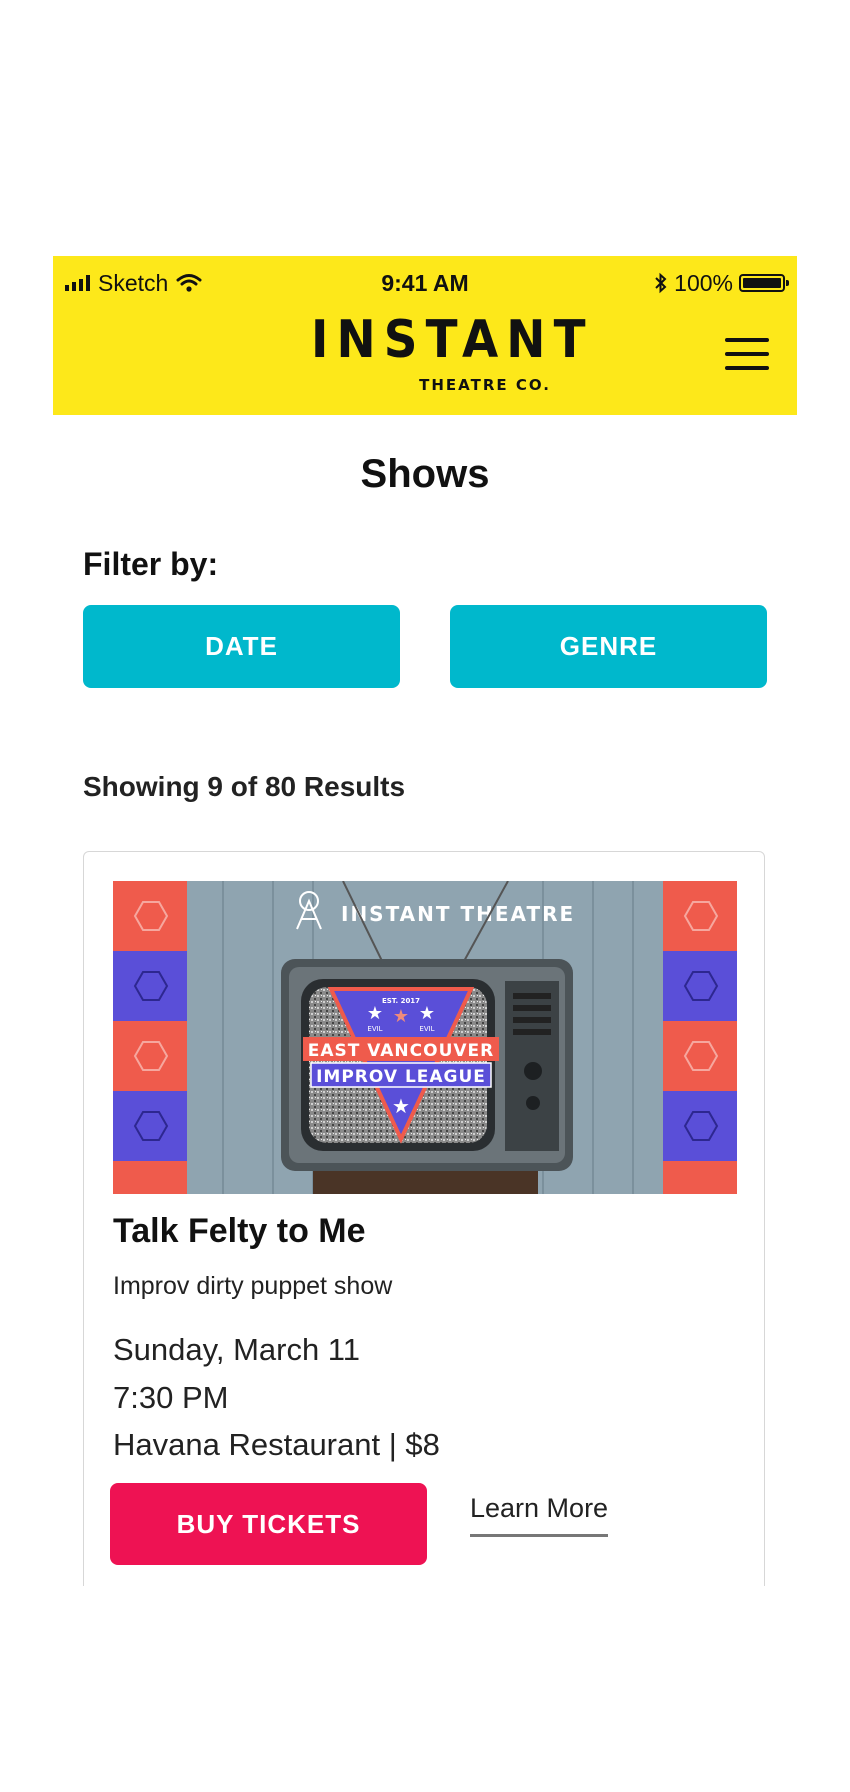 The image size is (850, 1792). What do you see at coordinates (608, 646) in the screenshot?
I see `filter-genre-button: GENRE` at bounding box center [608, 646].